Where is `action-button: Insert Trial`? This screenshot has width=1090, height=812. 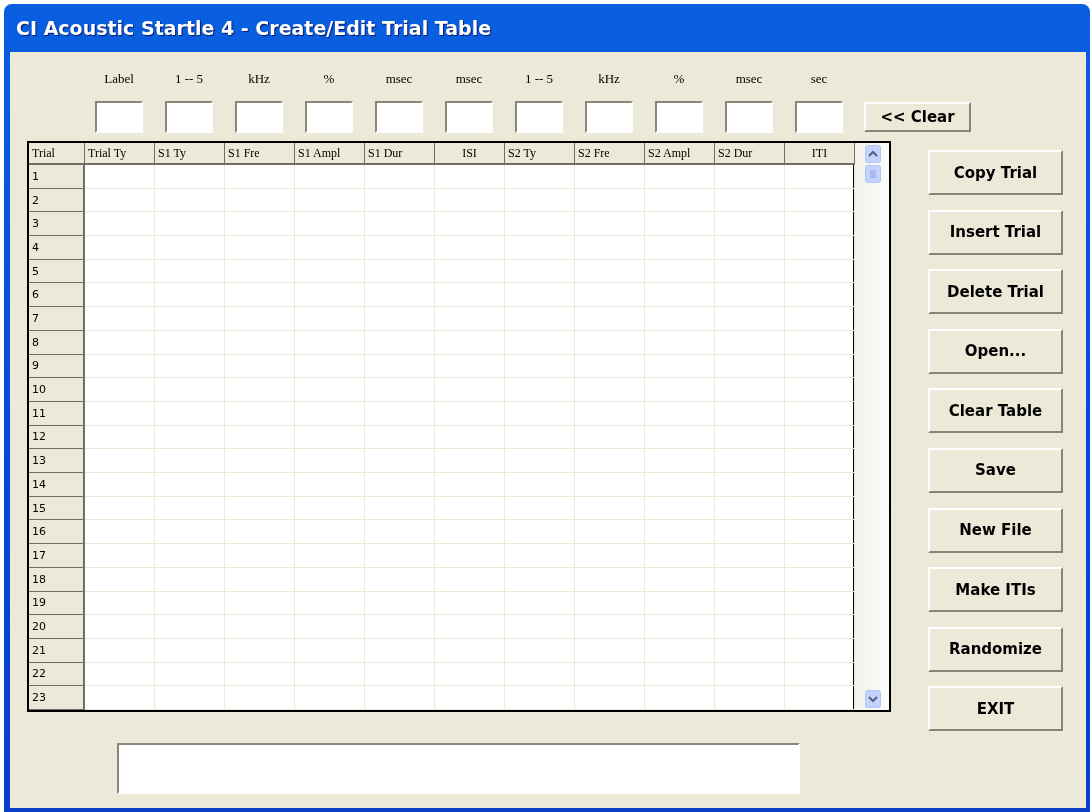
action-button: Insert Trial is located at coordinates (995, 232).